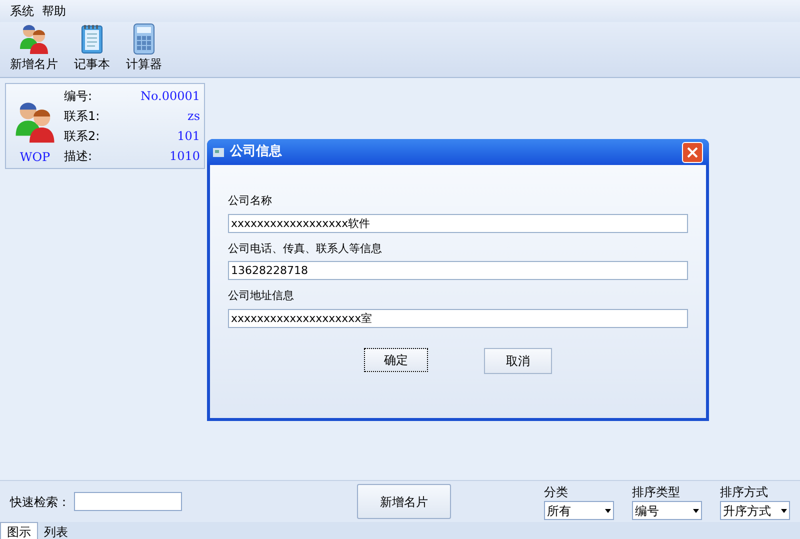  Describe the element at coordinates (556, 492) in the screenshot. I see `filter-label: 分类` at that location.